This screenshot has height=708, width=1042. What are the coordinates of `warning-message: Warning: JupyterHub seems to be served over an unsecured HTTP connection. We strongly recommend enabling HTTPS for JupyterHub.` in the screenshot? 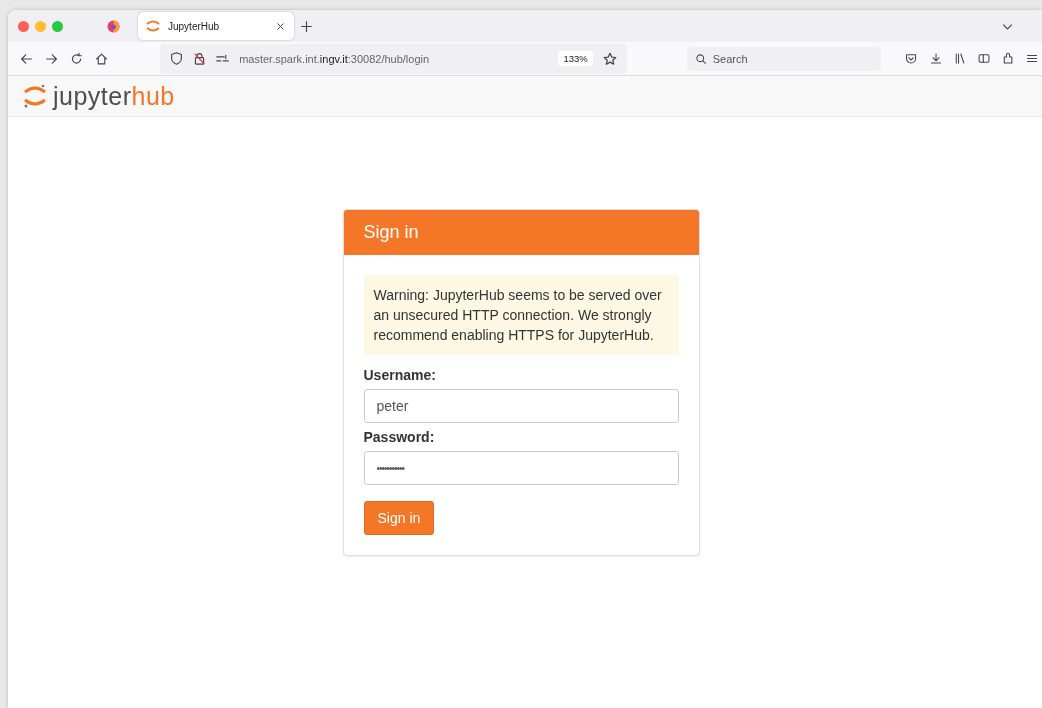 It's located at (521, 315).